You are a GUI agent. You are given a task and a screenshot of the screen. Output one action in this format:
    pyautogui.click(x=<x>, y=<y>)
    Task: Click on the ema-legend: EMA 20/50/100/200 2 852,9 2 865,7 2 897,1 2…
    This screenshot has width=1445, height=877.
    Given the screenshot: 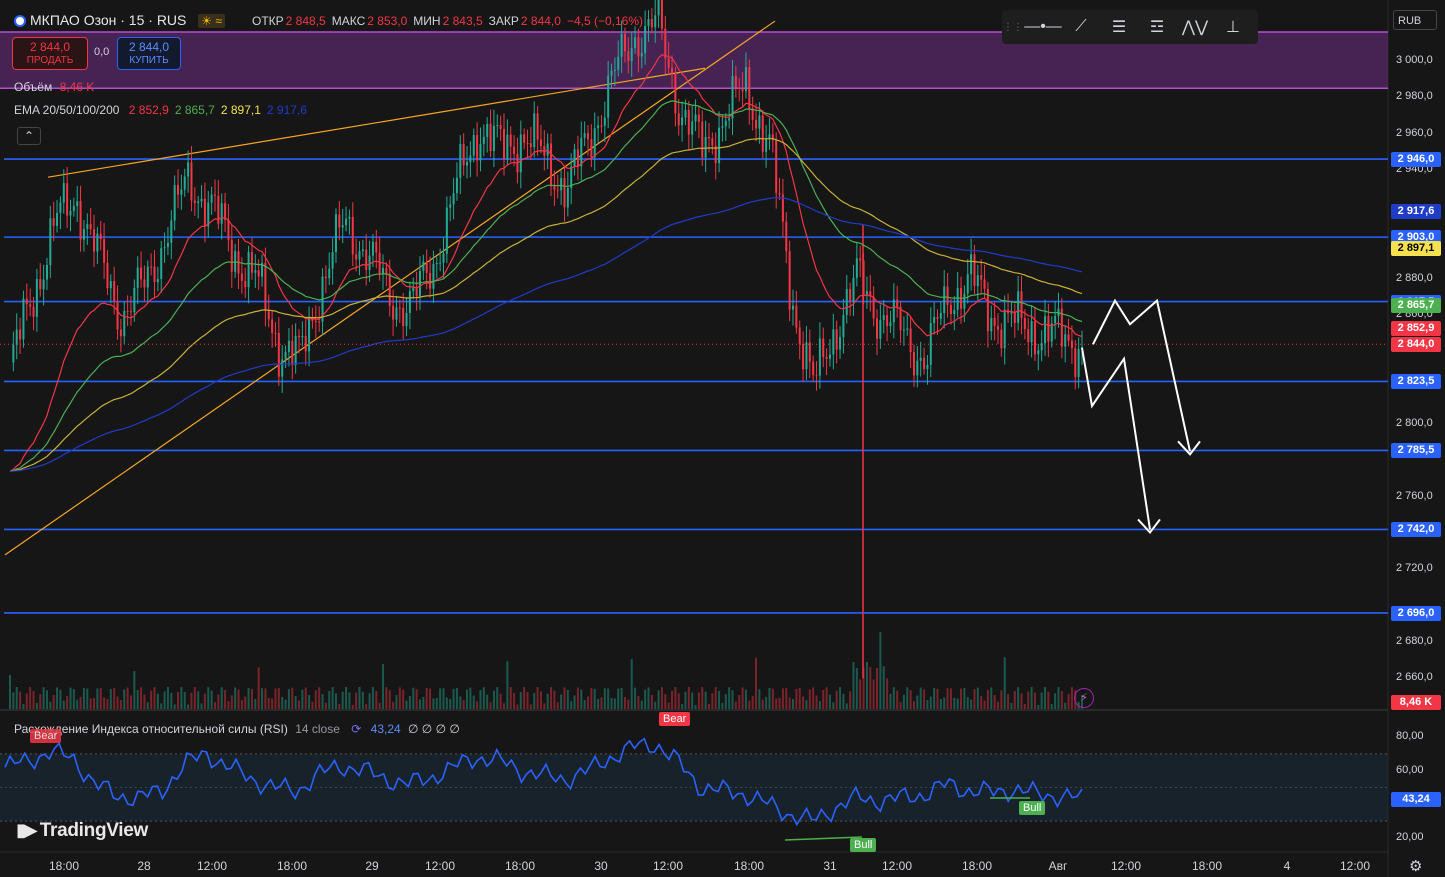 What is the action you would take?
    pyautogui.click(x=160, y=110)
    